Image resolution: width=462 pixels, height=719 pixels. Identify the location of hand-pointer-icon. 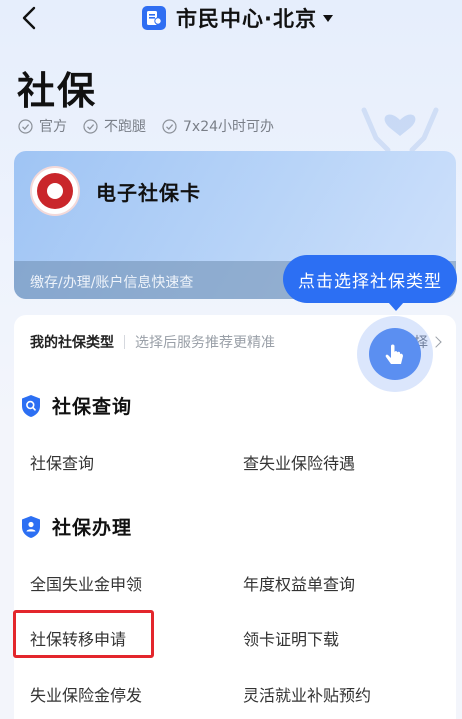
(394, 354).